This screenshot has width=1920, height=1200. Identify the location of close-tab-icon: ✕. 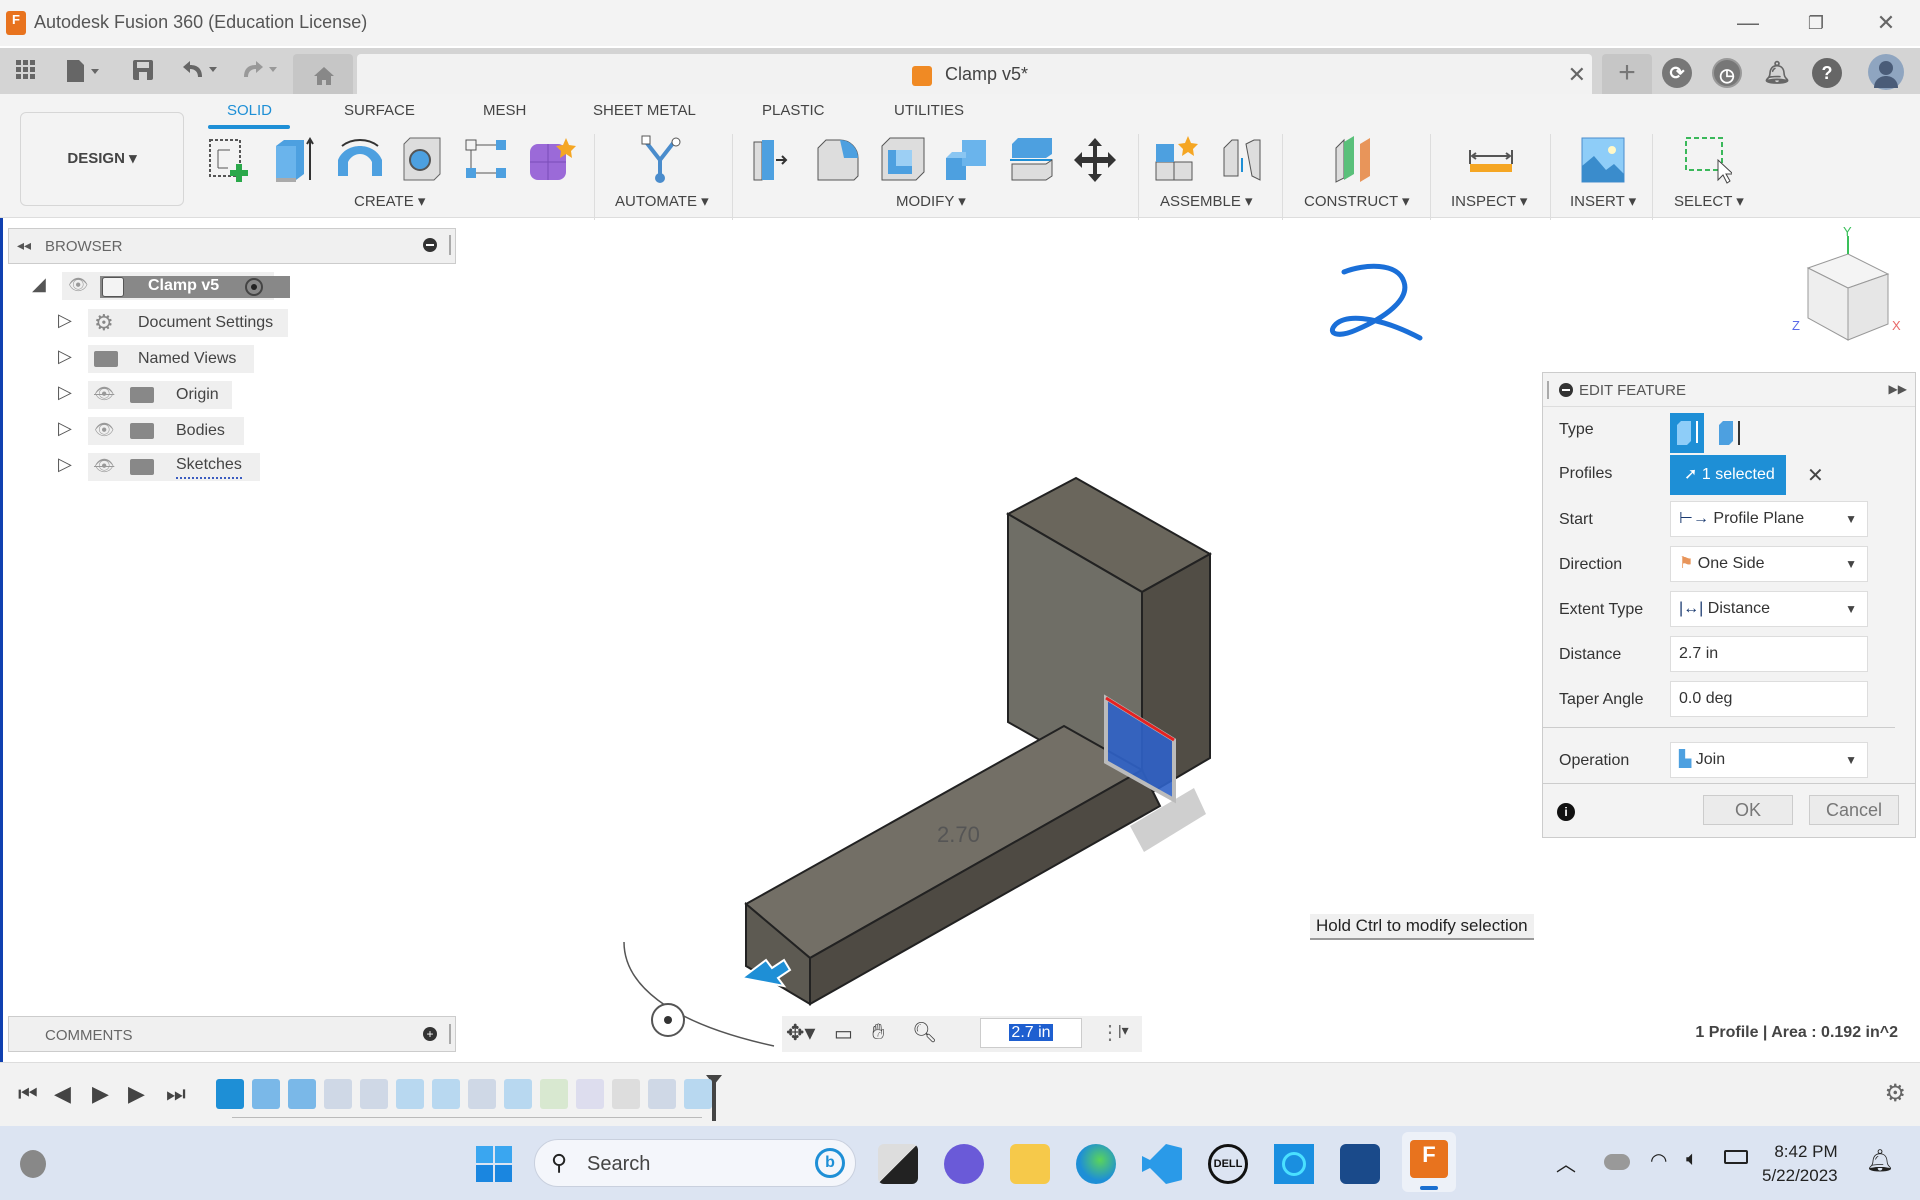
(1577, 75).